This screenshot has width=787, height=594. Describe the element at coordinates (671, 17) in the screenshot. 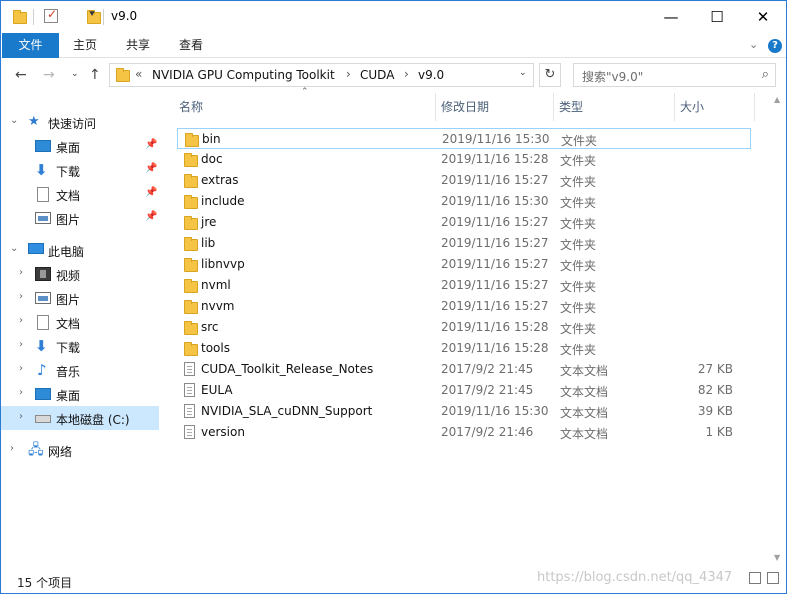

I see `minimize-button: —` at that location.